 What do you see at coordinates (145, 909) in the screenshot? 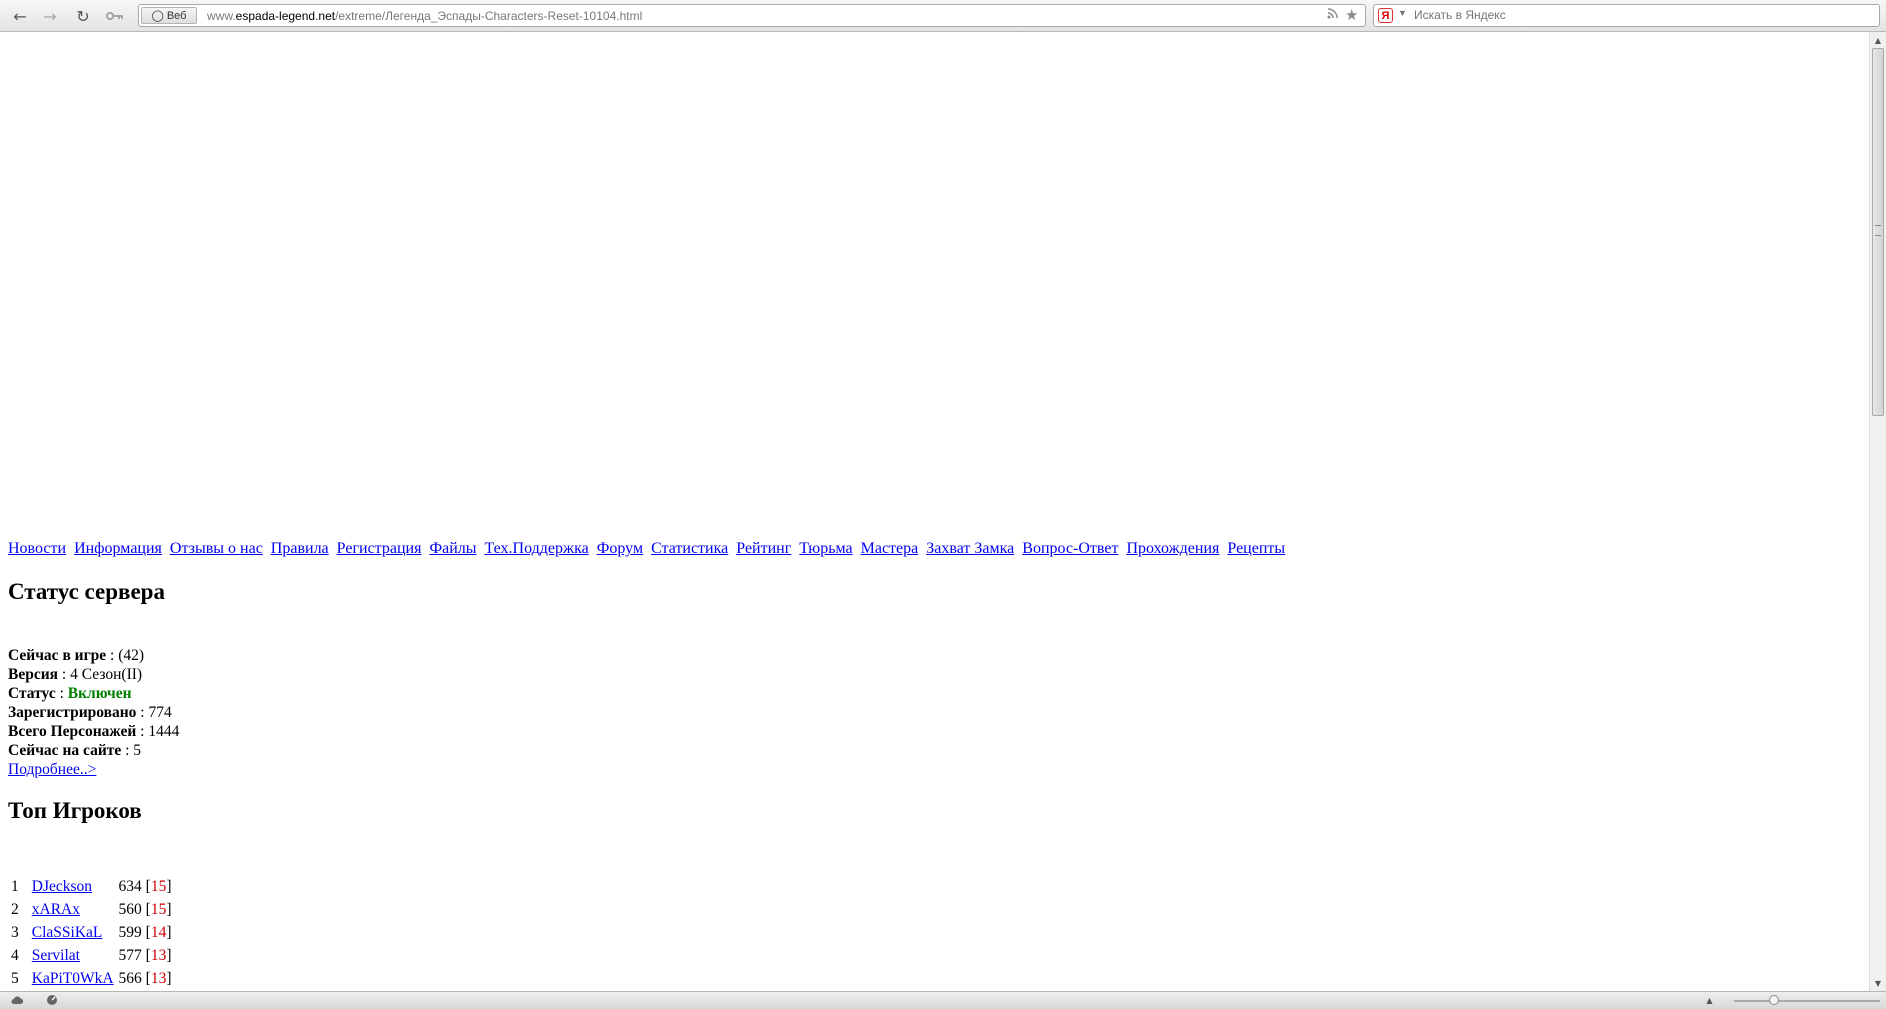
I see `score-cell: 560 [15]` at bounding box center [145, 909].